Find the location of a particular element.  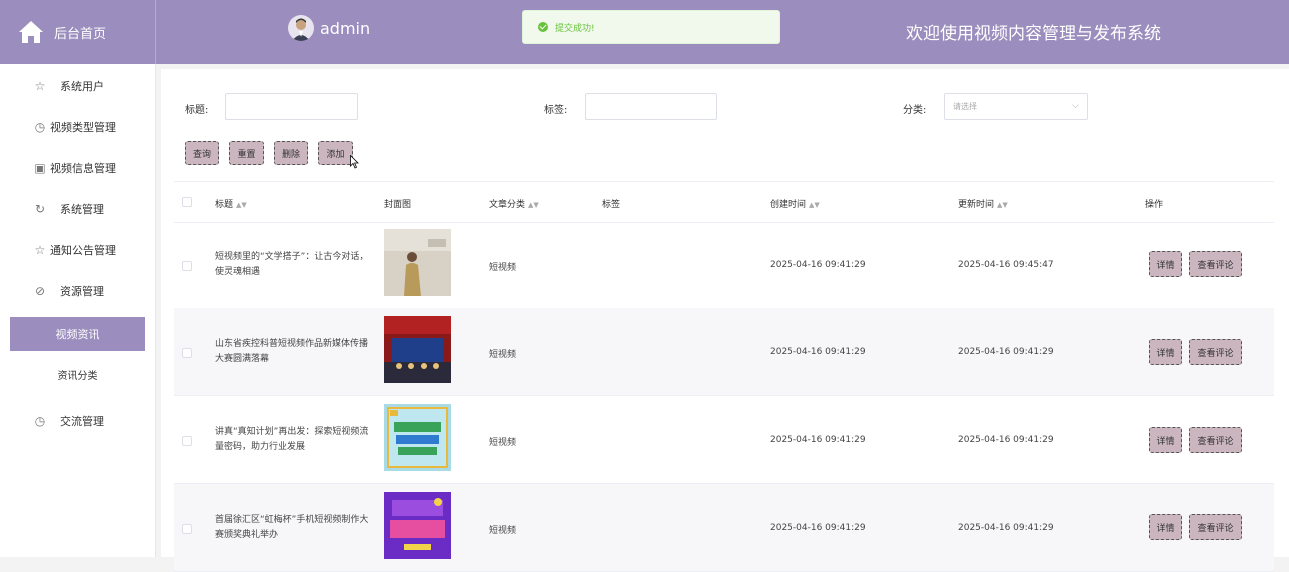

sidebar-item-label: 视频资讯 is located at coordinates (77, 334).